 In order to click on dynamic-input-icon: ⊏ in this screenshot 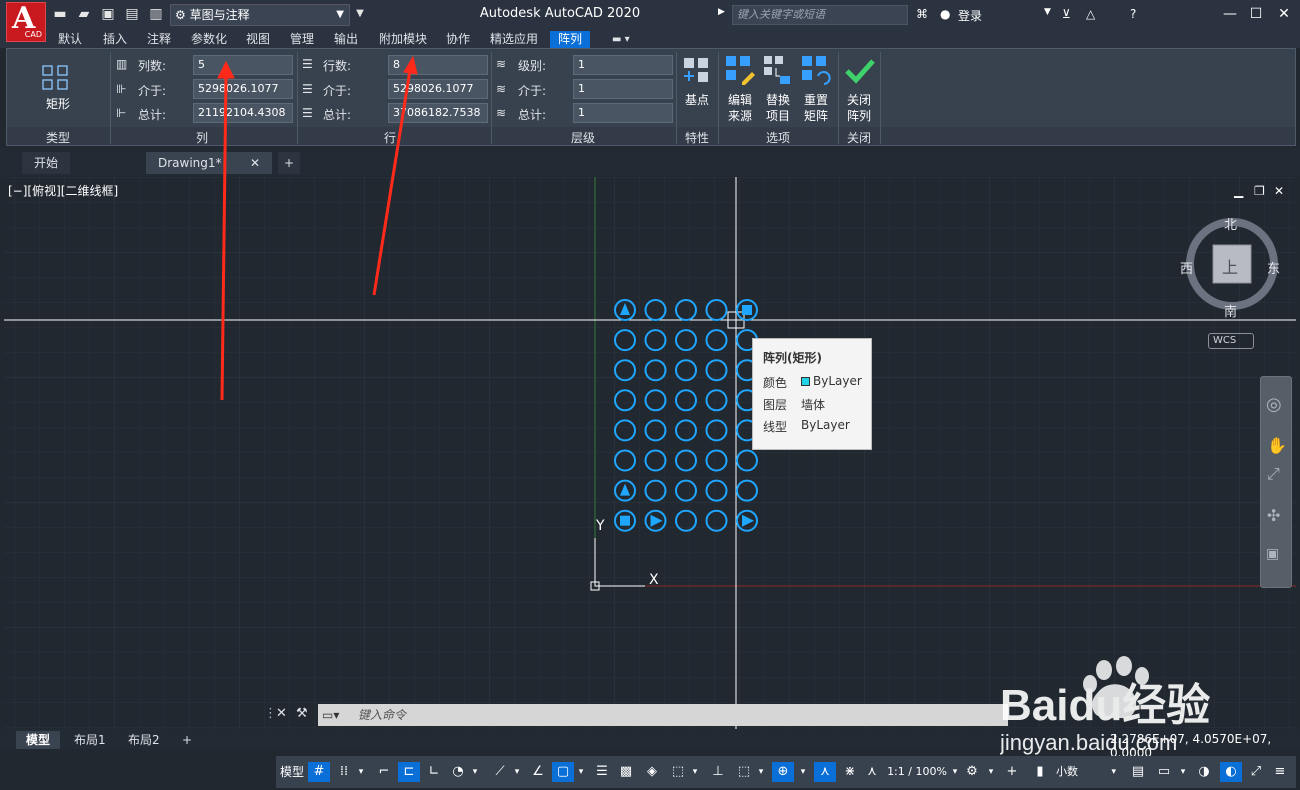, I will do `click(409, 772)`.